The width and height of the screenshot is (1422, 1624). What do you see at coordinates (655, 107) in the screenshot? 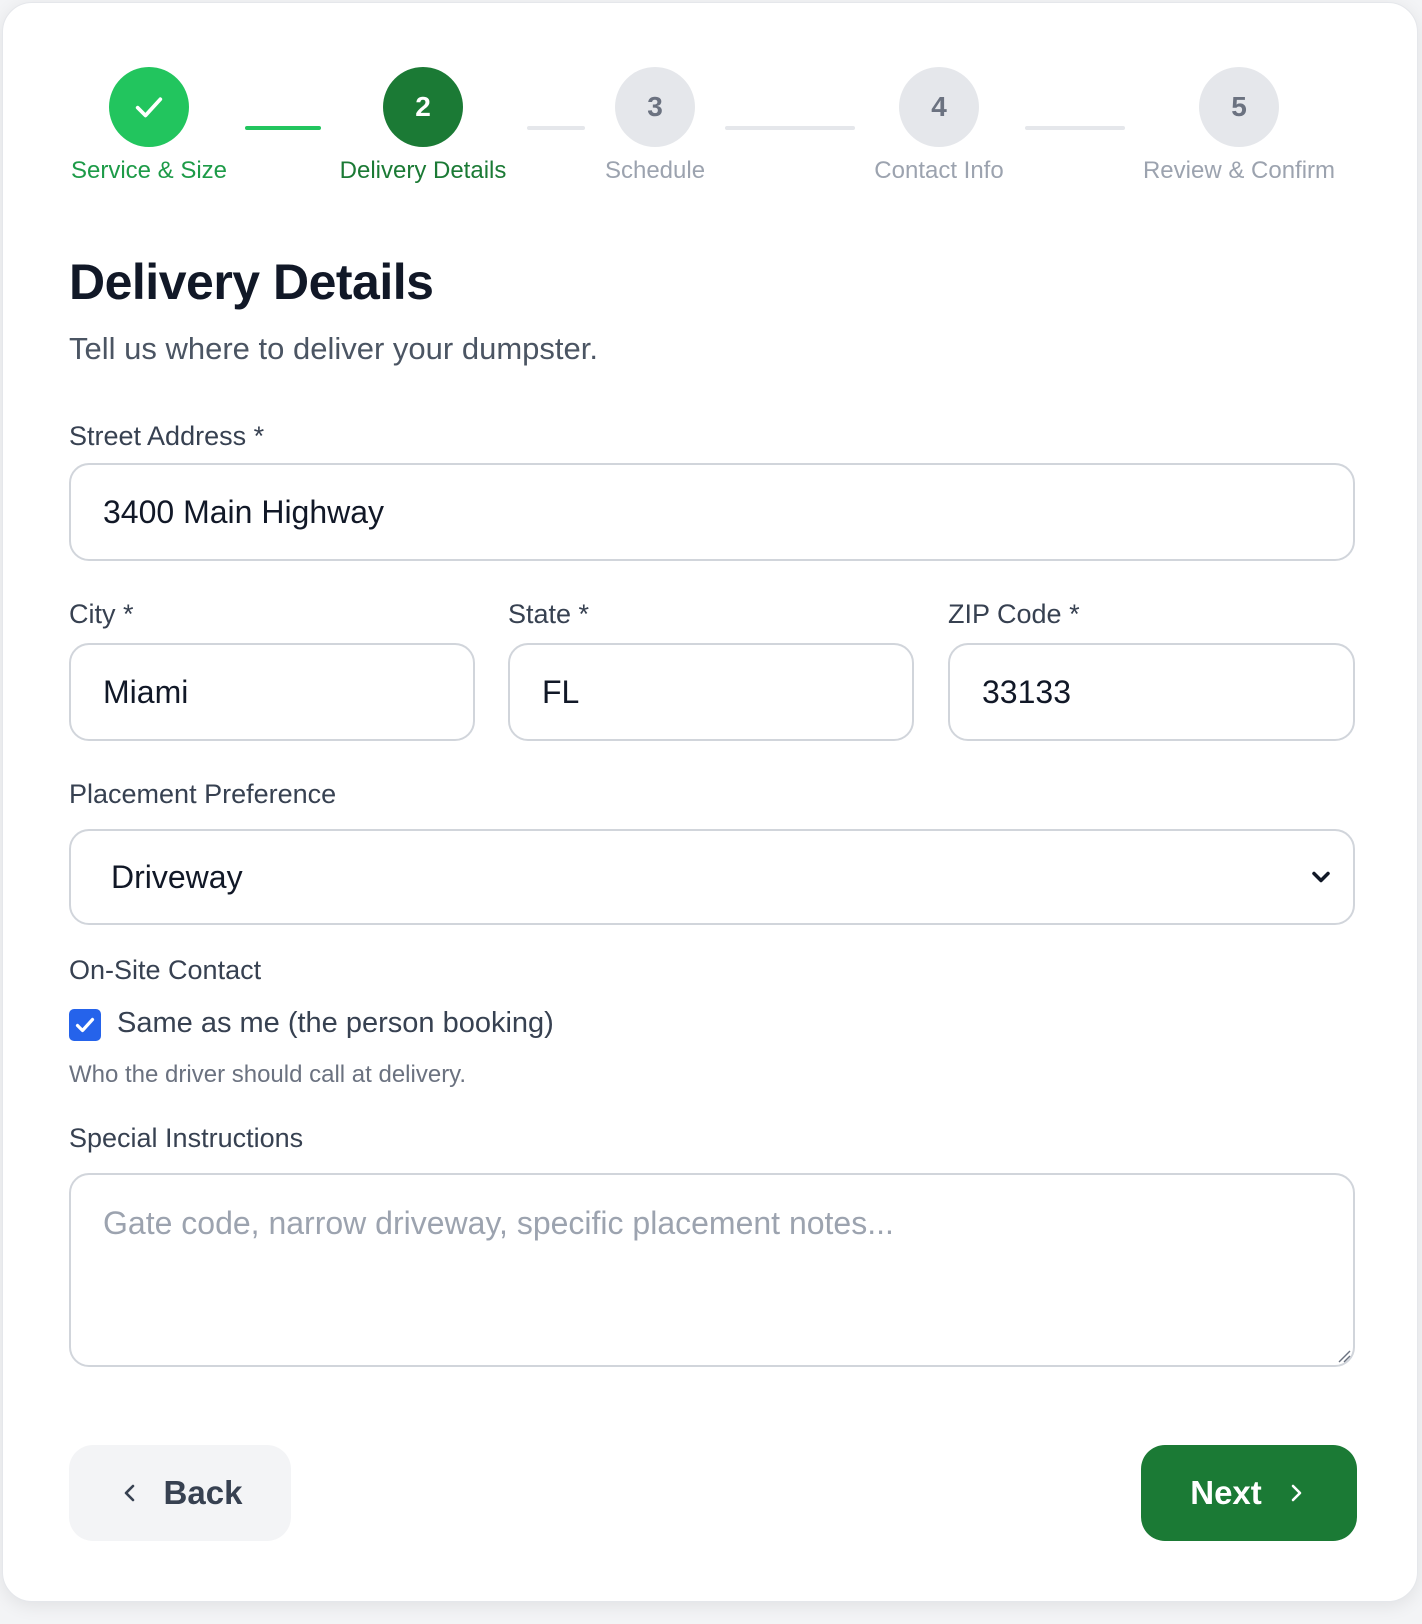
I see `step-3-circle: 3` at bounding box center [655, 107].